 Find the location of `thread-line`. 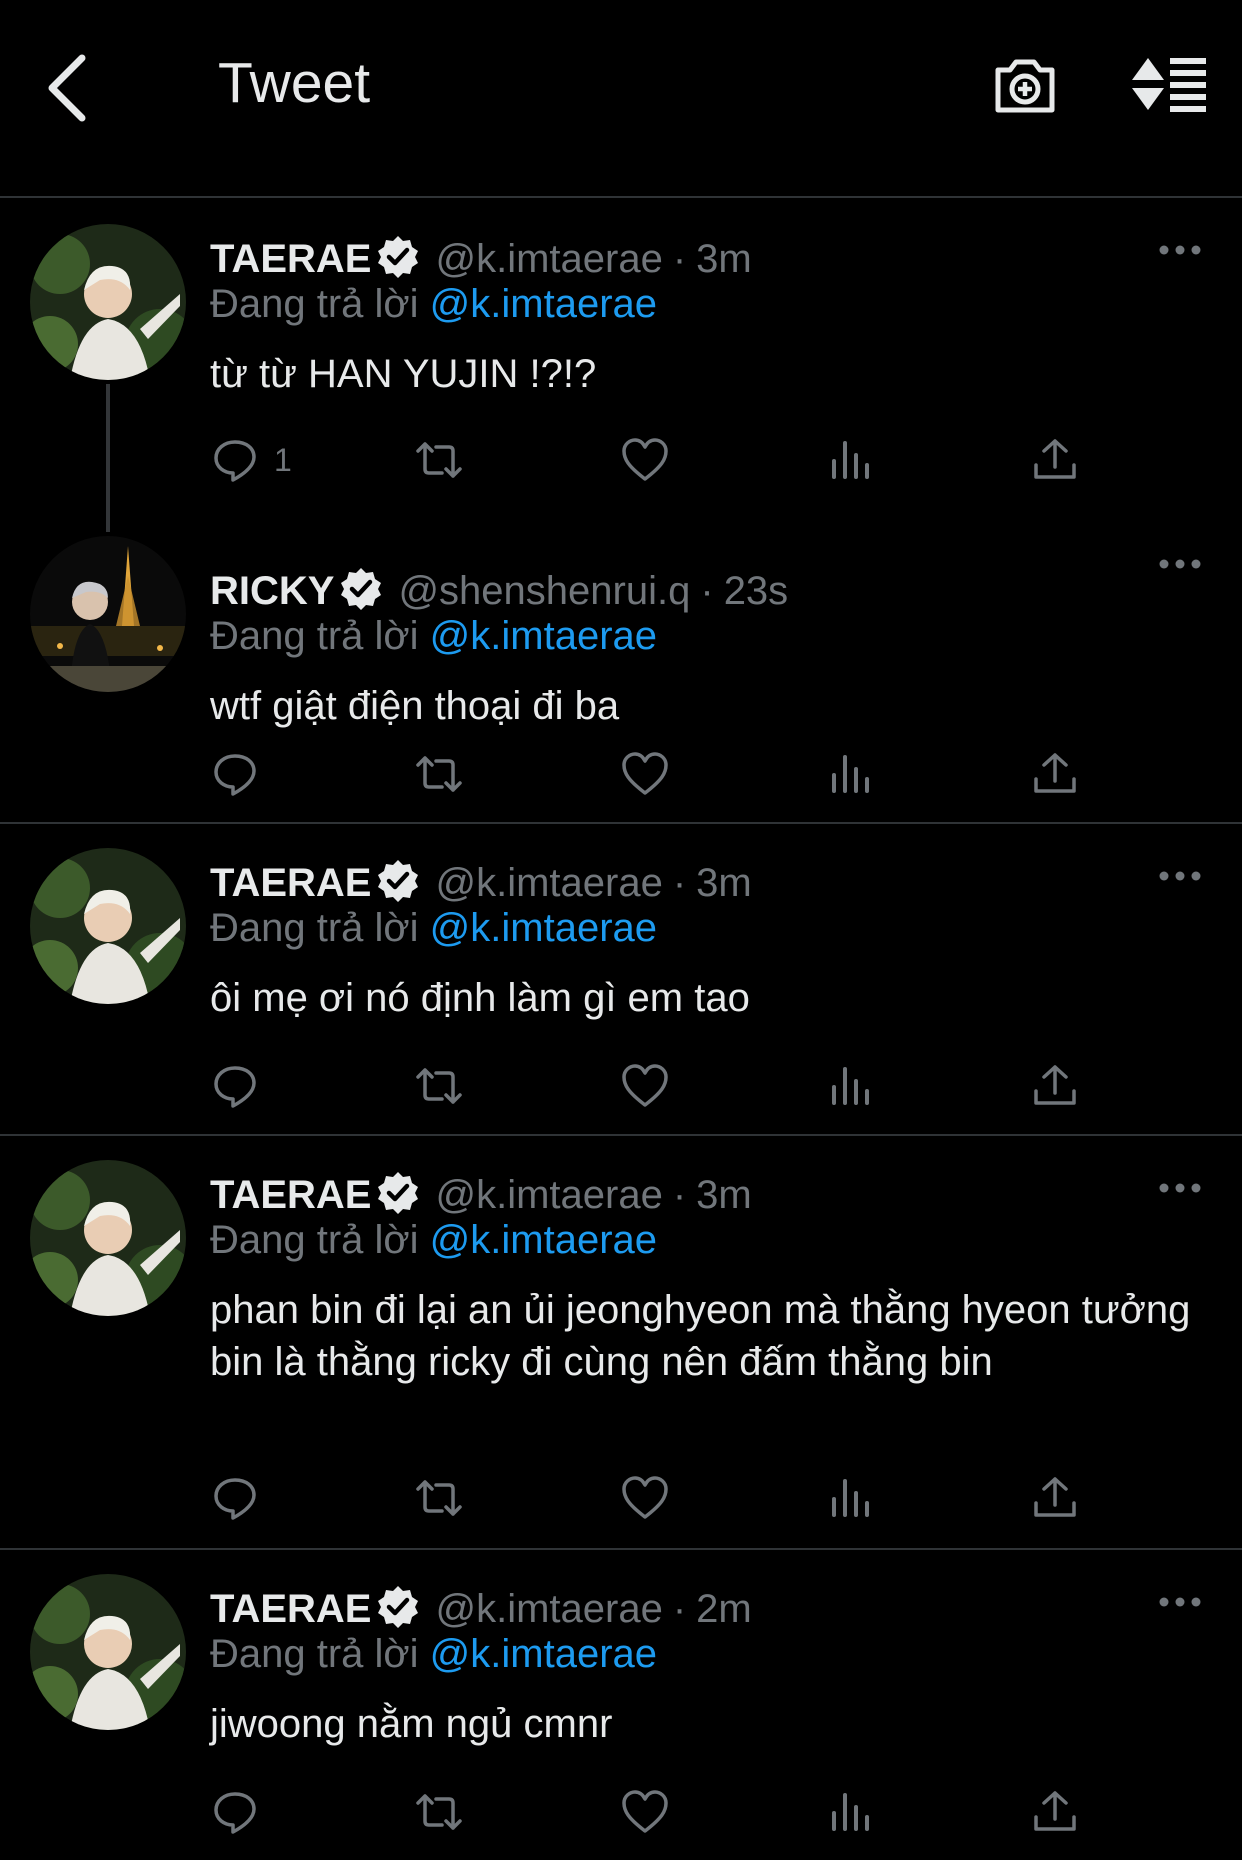

thread-line is located at coordinates (108, 458).